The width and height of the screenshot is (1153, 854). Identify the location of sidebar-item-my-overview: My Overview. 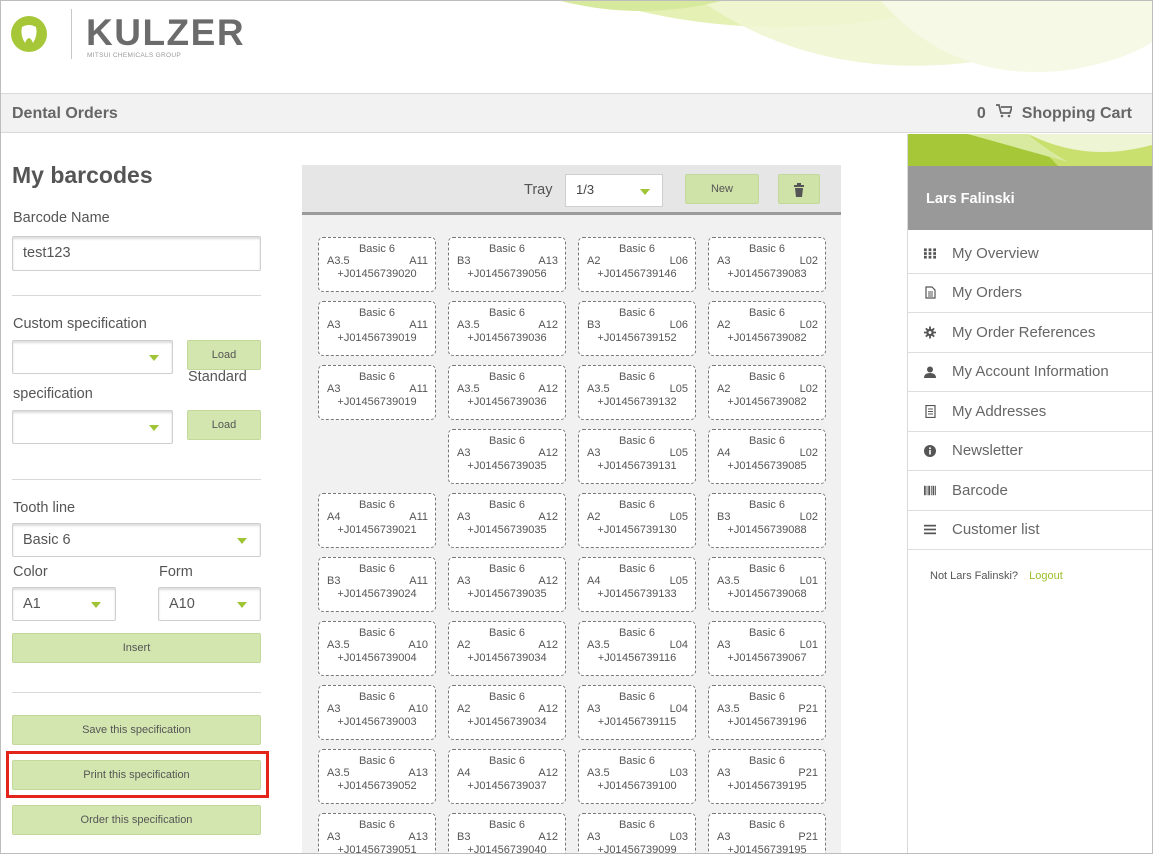
(1030, 254).